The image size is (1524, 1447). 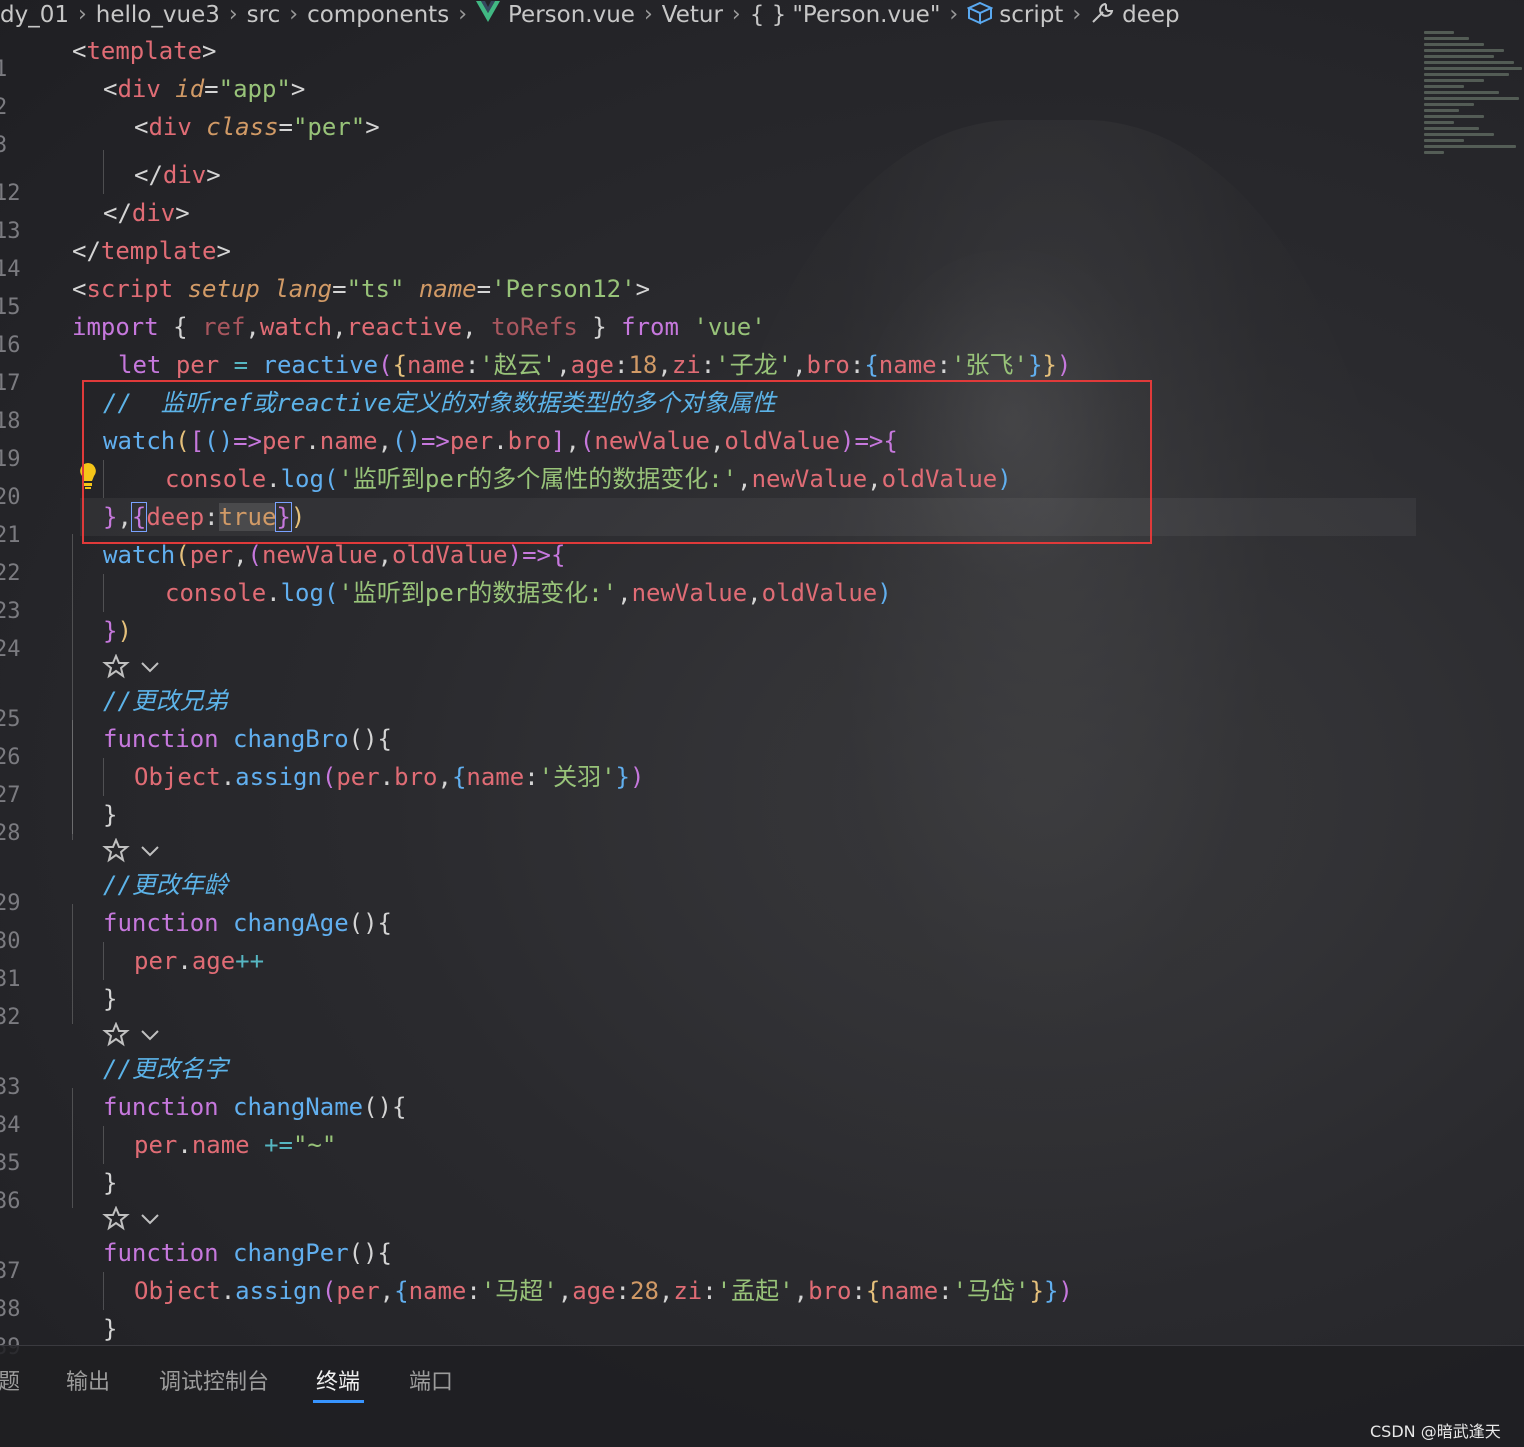 What do you see at coordinates (1135, 15) in the screenshot?
I see `breadcrumb-item-deep: deep` at bounding box center [1135, 15].